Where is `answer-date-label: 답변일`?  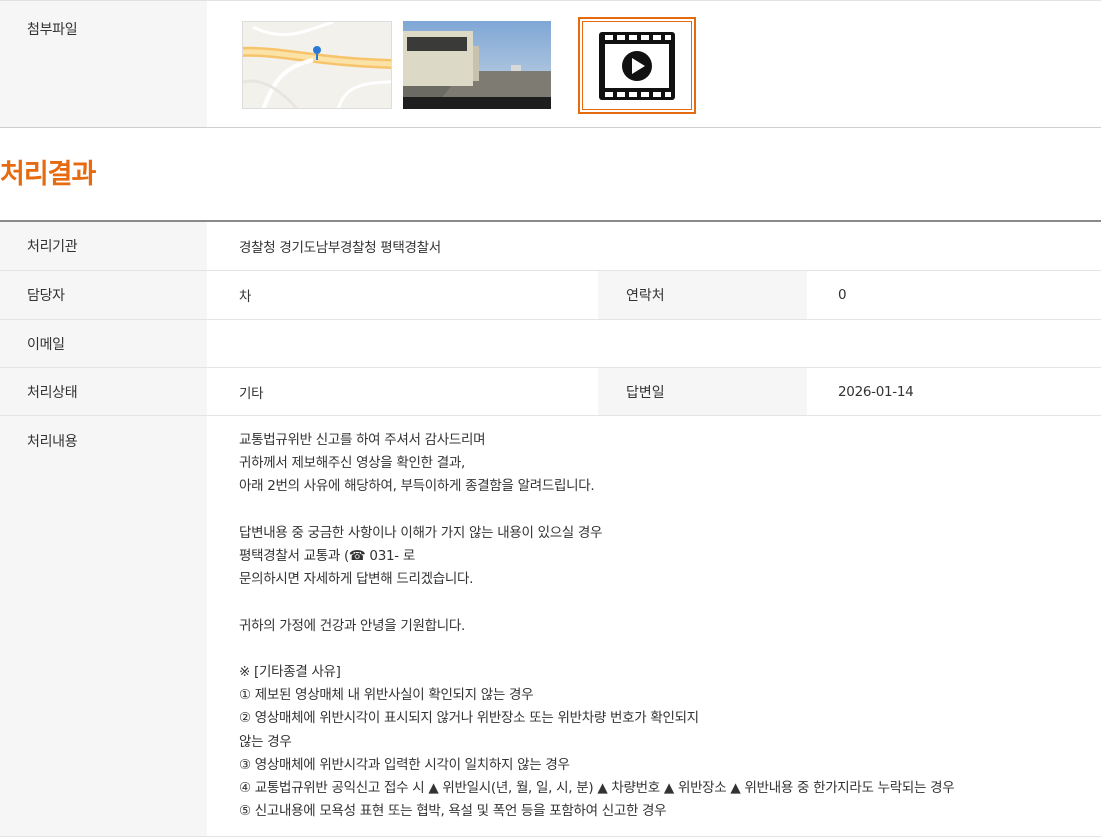 answer-date-label: 답변일 is located at coordinates (645, 392).